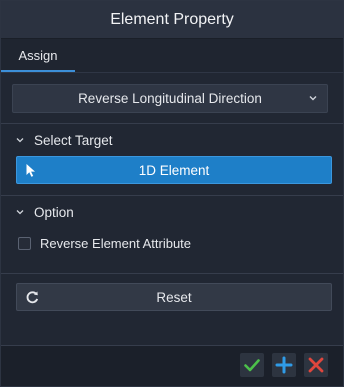 This screenshot has width=344, height=387. I want to click on select-target-label: Select Target, so click(73, 140).